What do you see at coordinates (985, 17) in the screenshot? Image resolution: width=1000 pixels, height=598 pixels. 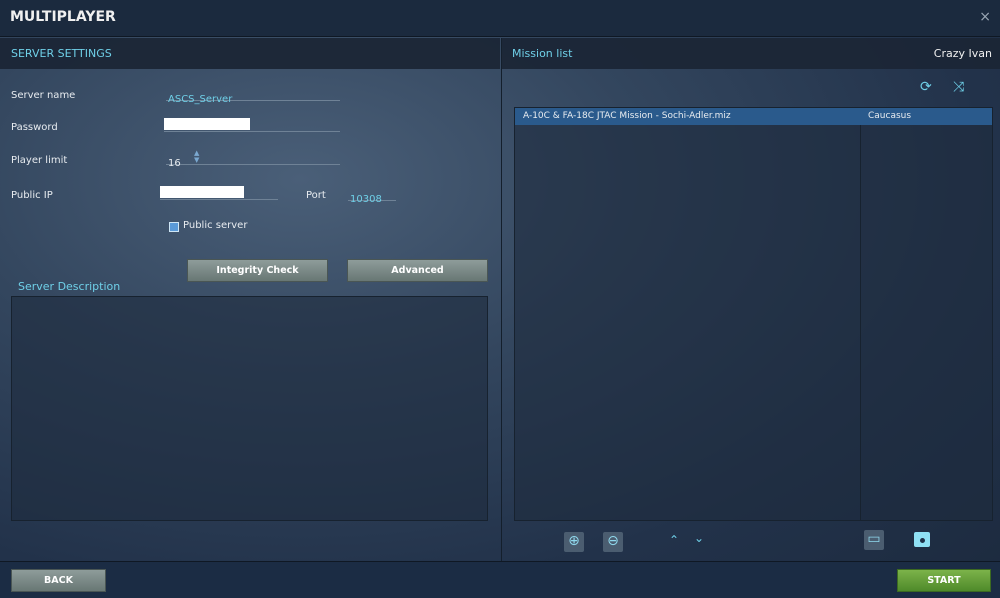 I see `close-icon: ×` at bounding box center [985, 17].